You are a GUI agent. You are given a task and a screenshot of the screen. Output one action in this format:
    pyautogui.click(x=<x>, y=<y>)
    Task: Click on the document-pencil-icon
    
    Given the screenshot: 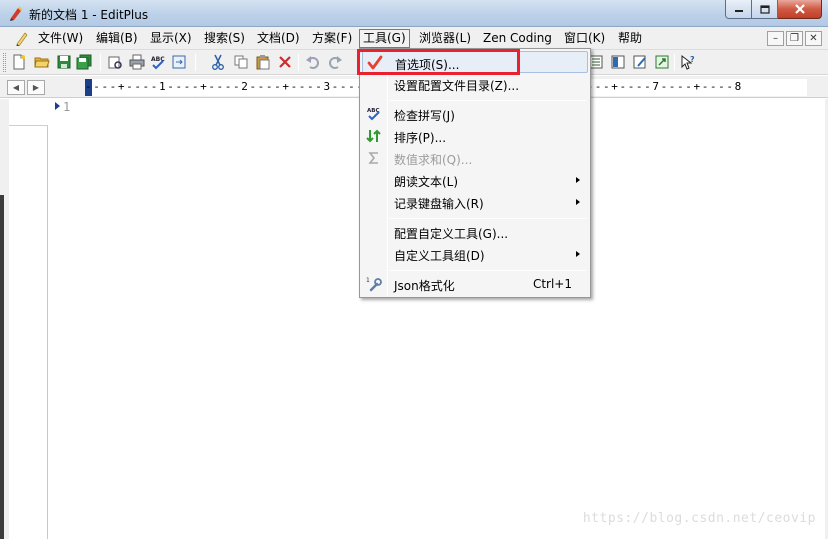 What is the action you would take?
    pyautogui.click(x=22, y=38)
    